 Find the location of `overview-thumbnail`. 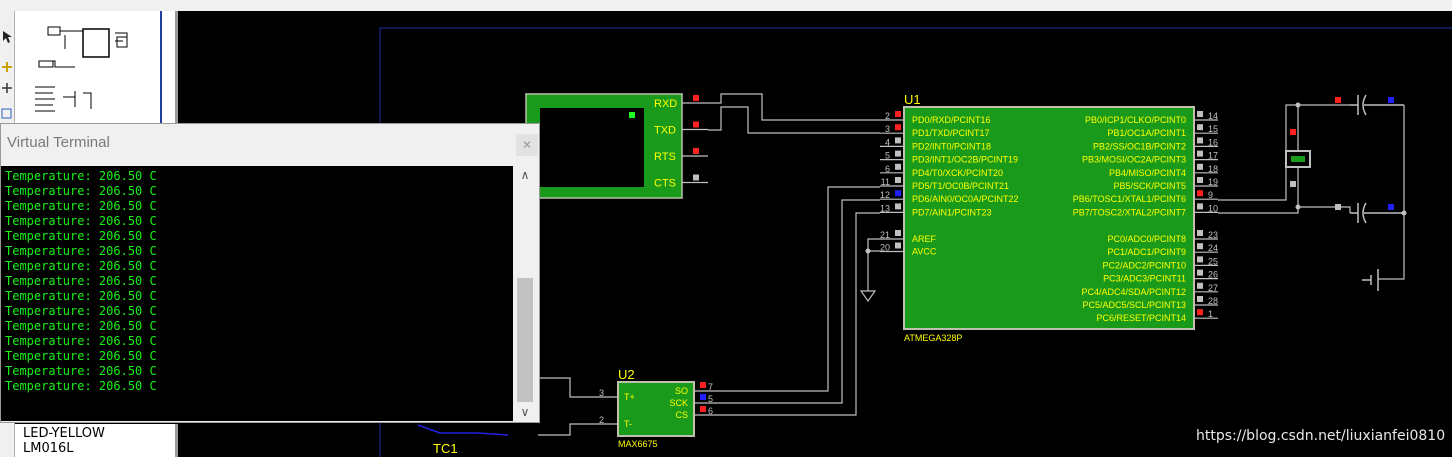

overview-thumbnail is located at coordinates (98, 67).